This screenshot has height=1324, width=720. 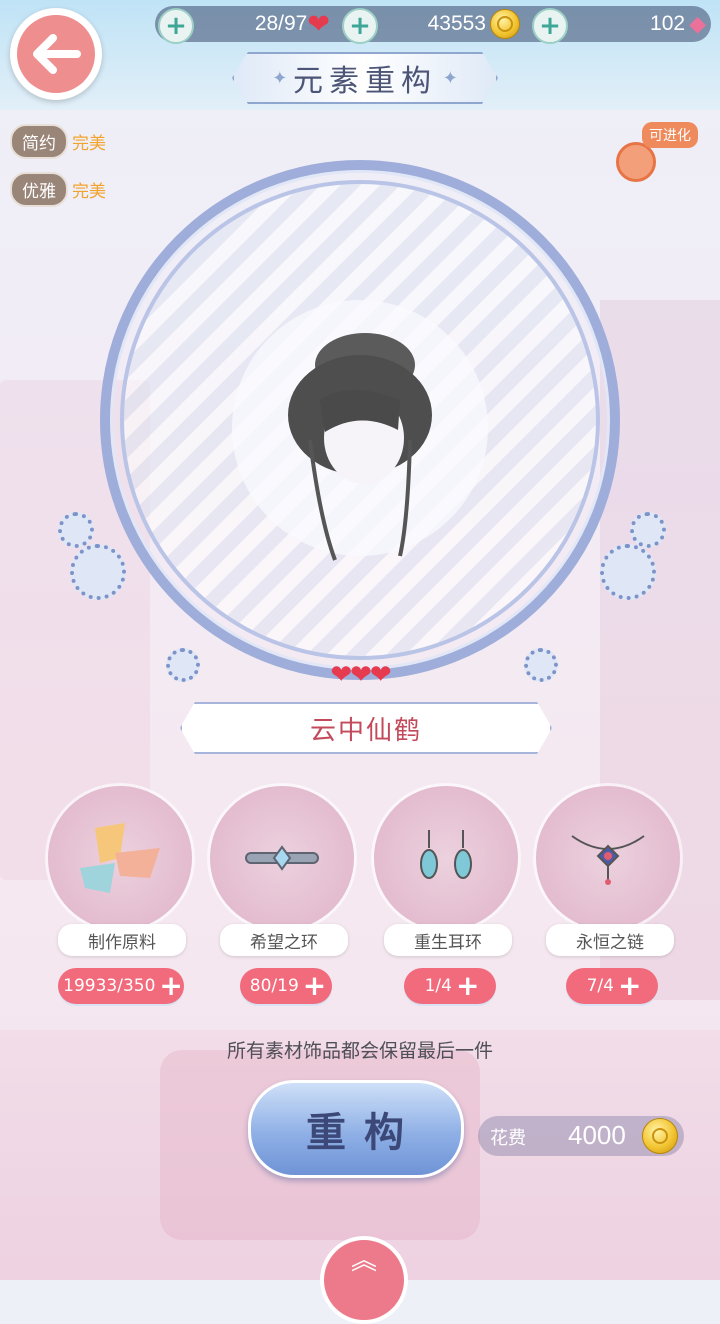 What do you see at coordinates (597, 1135) in the screenshot?
I see `cost-value: 4000` at bounding box center [597, 1135].